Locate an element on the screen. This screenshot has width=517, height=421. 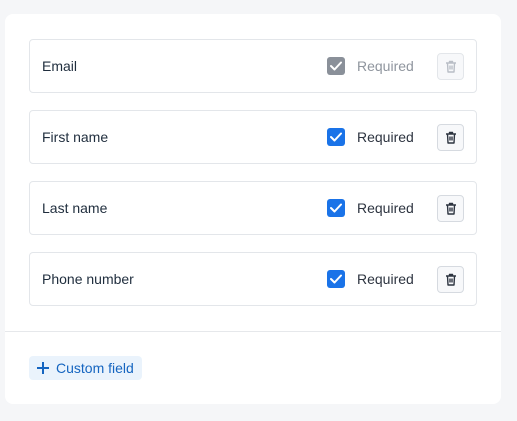
field-name: Email is located at coordinates (60, 66).